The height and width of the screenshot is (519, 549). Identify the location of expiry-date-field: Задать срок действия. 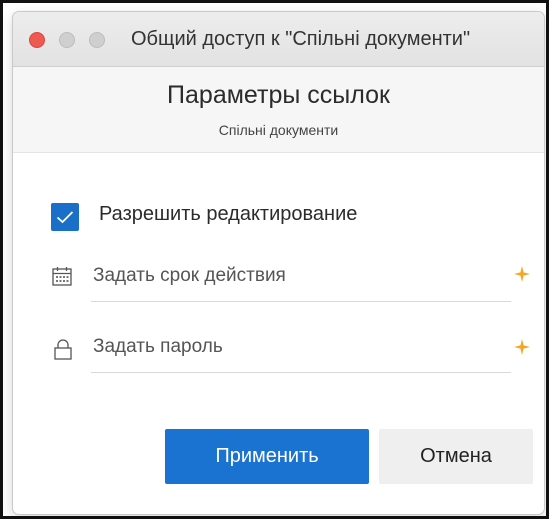
(301, 281).